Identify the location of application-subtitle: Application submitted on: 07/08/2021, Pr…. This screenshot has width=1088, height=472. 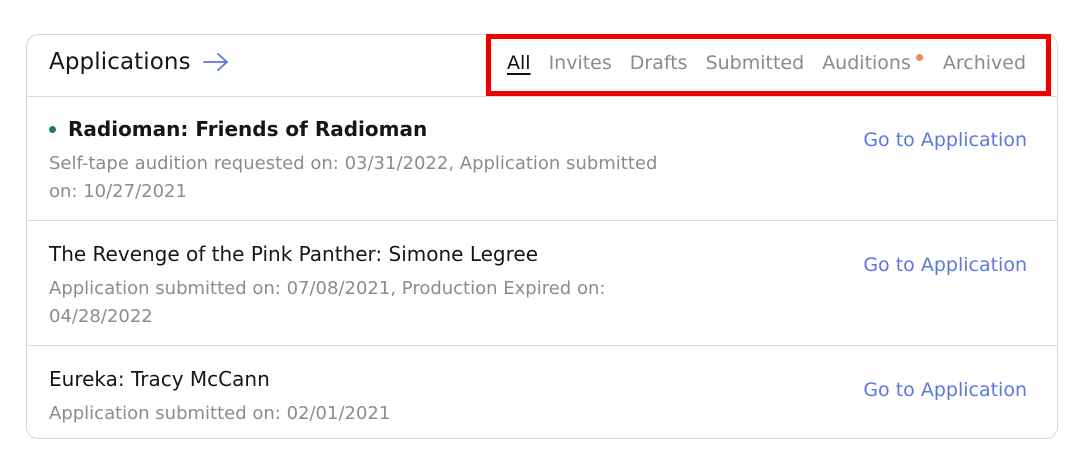
(327, 302).